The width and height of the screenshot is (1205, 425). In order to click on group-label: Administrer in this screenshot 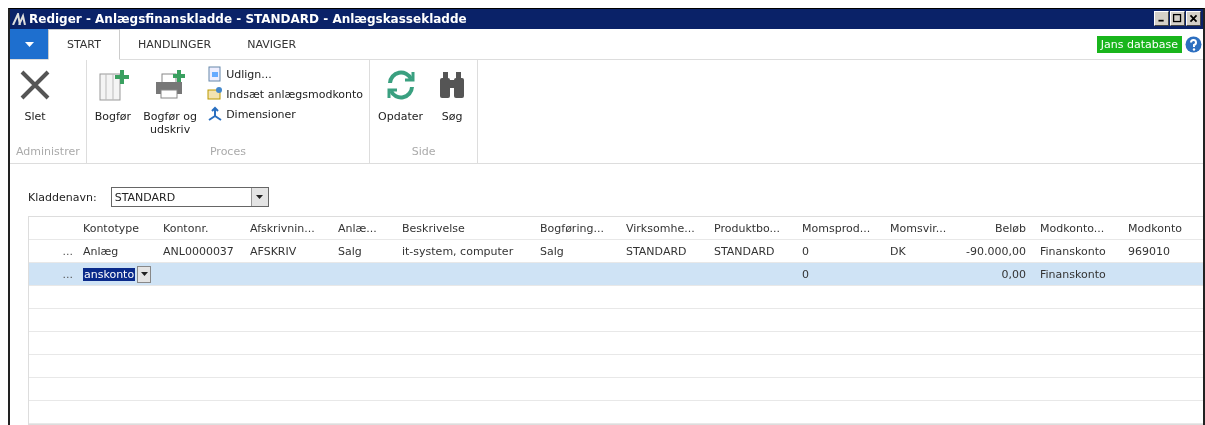, I will do `click(48, 153)`.